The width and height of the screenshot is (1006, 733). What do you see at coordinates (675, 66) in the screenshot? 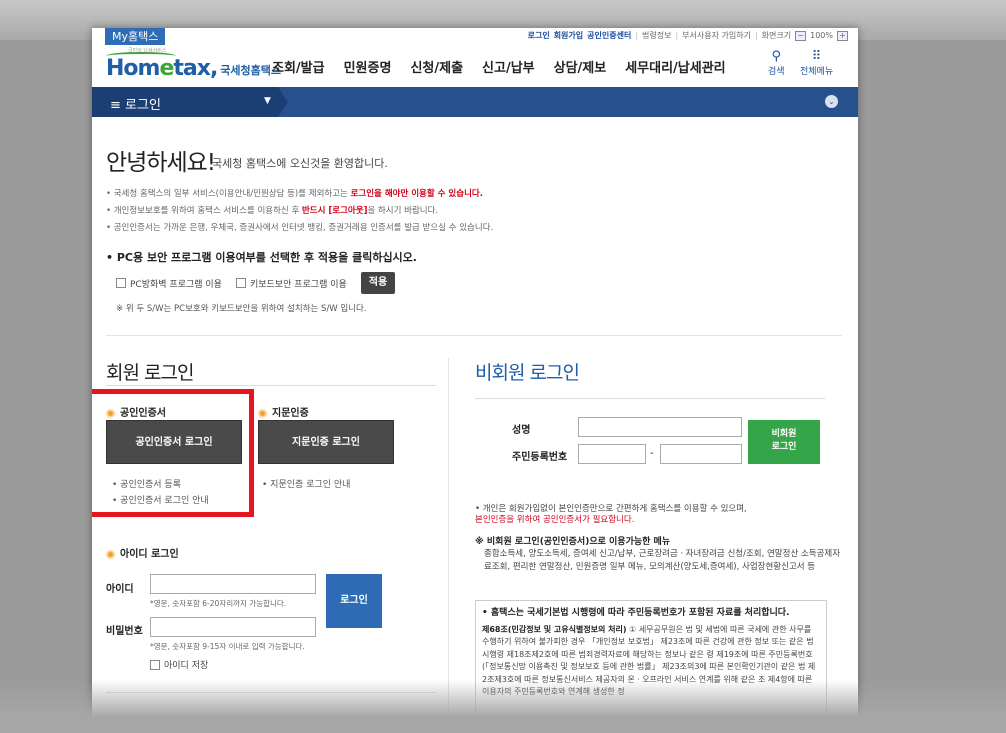
I see `menu-tax-agent: 세무대리/납세관리` at bounding box center [675, 66].